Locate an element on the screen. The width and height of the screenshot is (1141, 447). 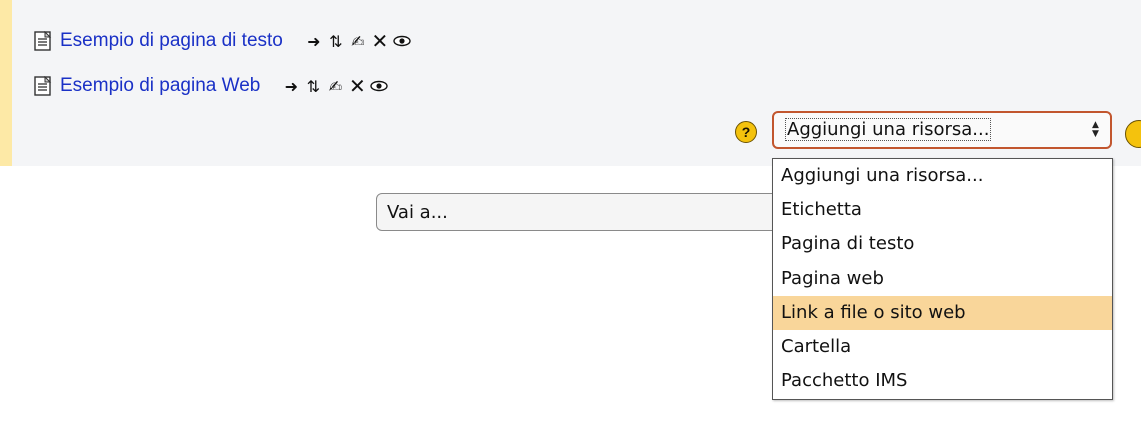
option-web-page: Pagina web is located at coordinates (942, 279).